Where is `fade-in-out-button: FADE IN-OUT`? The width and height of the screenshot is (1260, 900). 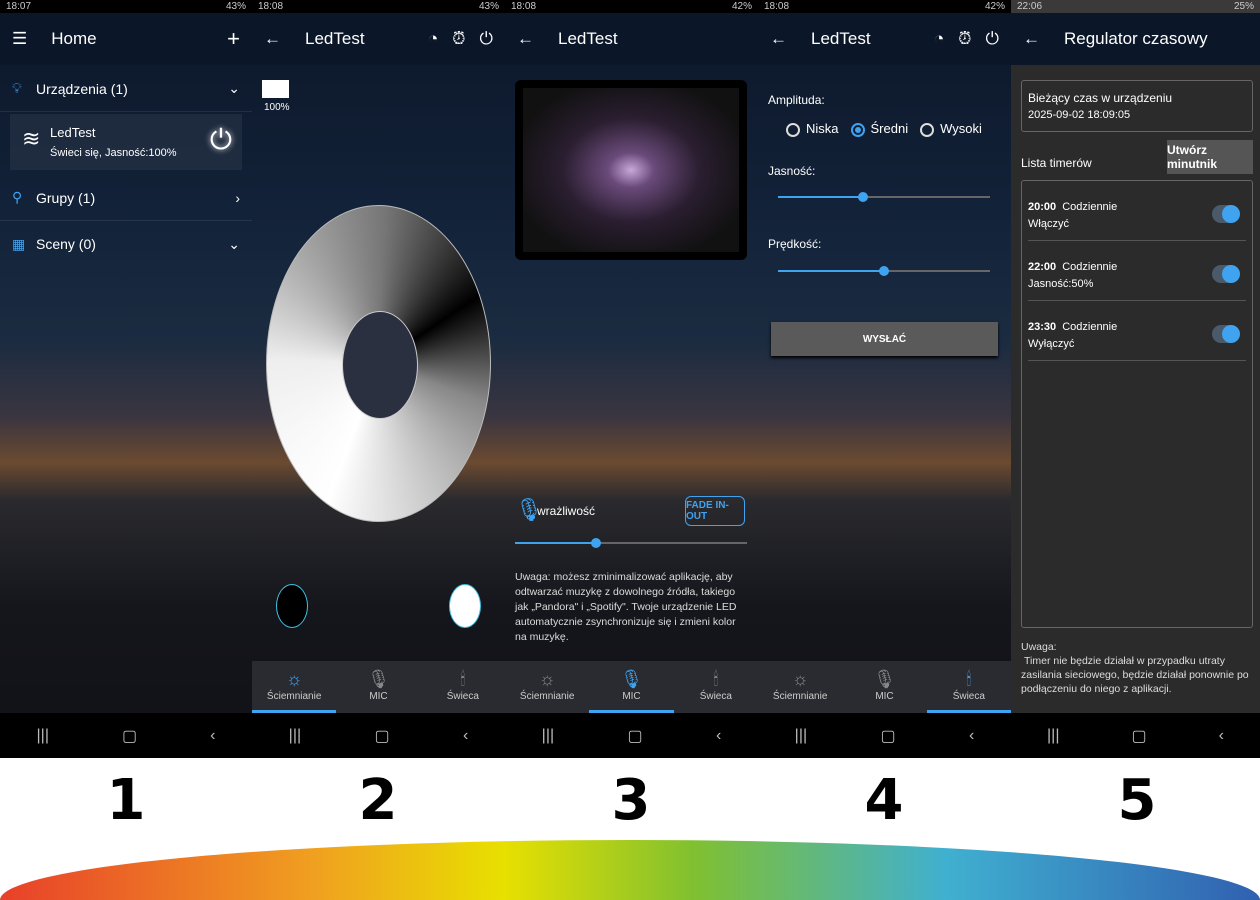 fade-in-out-button: FADE IN-OUT is located at coordinates (715, 511).